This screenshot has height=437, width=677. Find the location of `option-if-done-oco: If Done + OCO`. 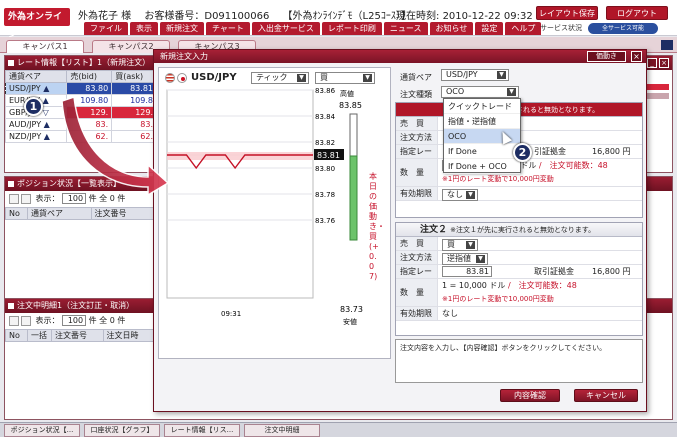

option-if-done-oco: If Done + OCO is located at coordinates (482, 166).